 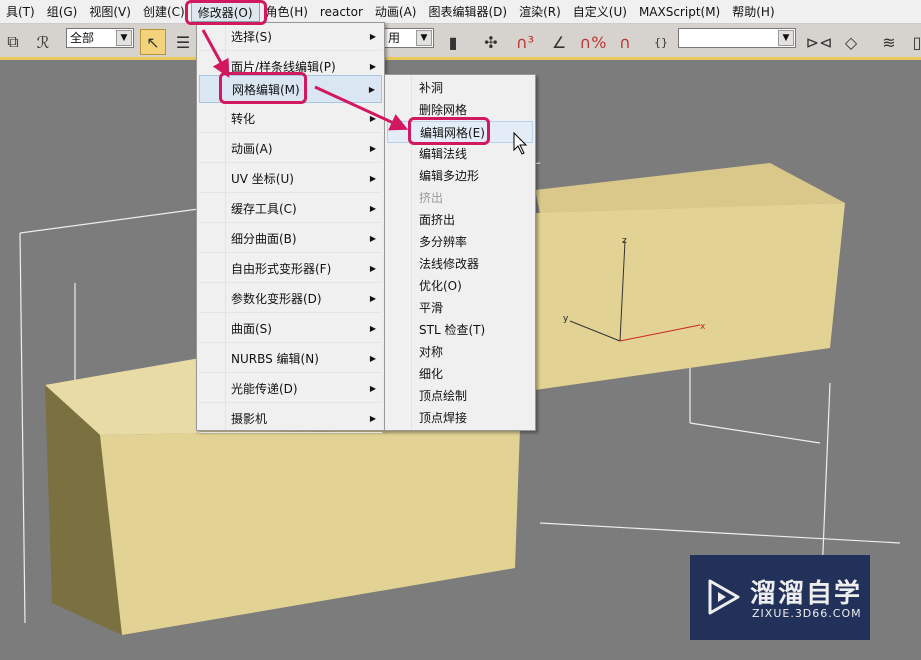 I want to click on ref-coord-dropdown: 用 ▼, so click(x=409, y=38).